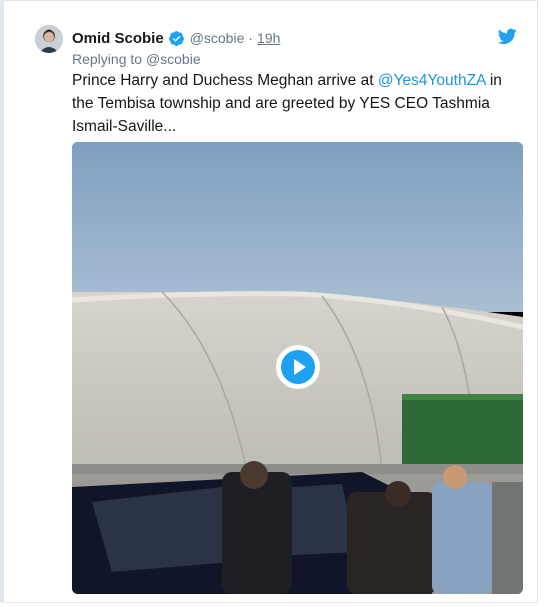  What do you see at coordinates (107, 59) in the screenshot?
I see `replying-prefix: Replying to` at bounding box center [107, 59].